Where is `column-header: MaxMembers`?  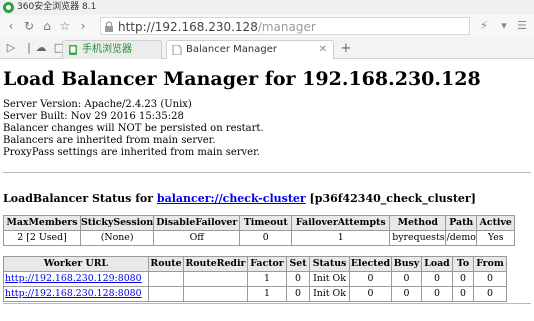 column-header: MaxMembers is located at coordinates (42, 223).